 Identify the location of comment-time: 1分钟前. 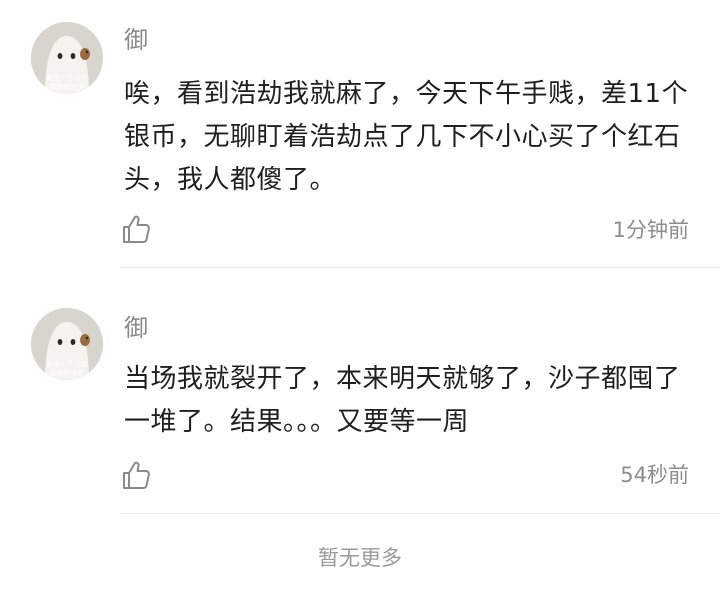
(650, 230).